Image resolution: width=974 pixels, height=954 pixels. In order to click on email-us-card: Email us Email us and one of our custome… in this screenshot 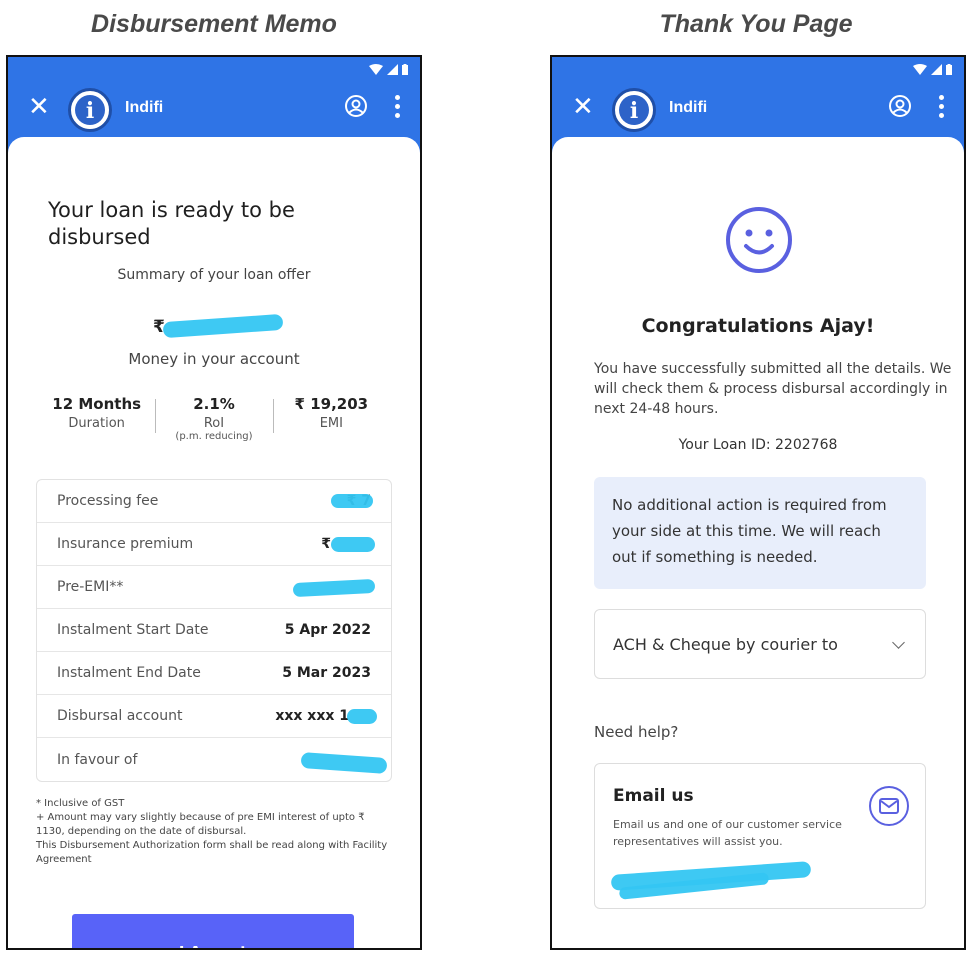, I will do `click(760, 836)`.